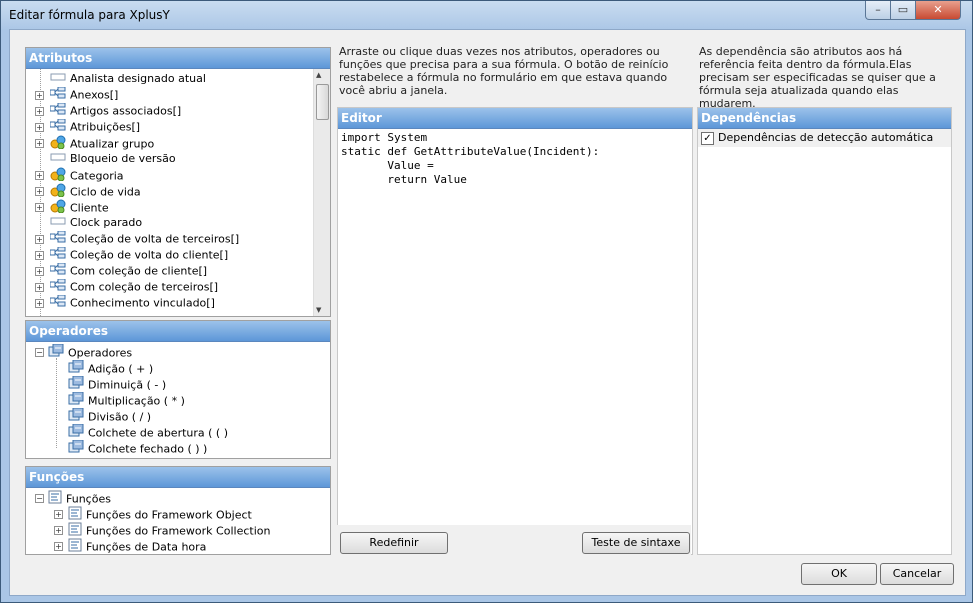 This screenshot has height=603, width=973. I want to click on functions-root: Funções, so click(79, 498).